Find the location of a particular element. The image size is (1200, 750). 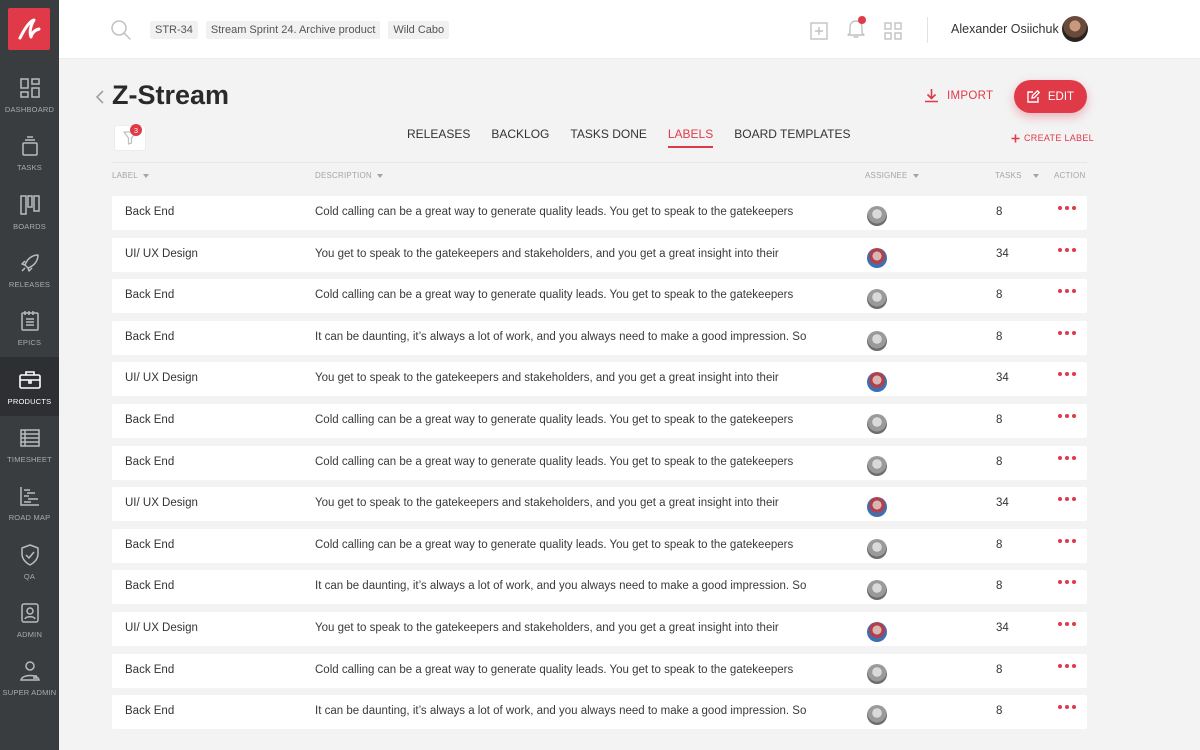

sidebar-item-label: PRODUCTS is located at coordinates (29, 401).